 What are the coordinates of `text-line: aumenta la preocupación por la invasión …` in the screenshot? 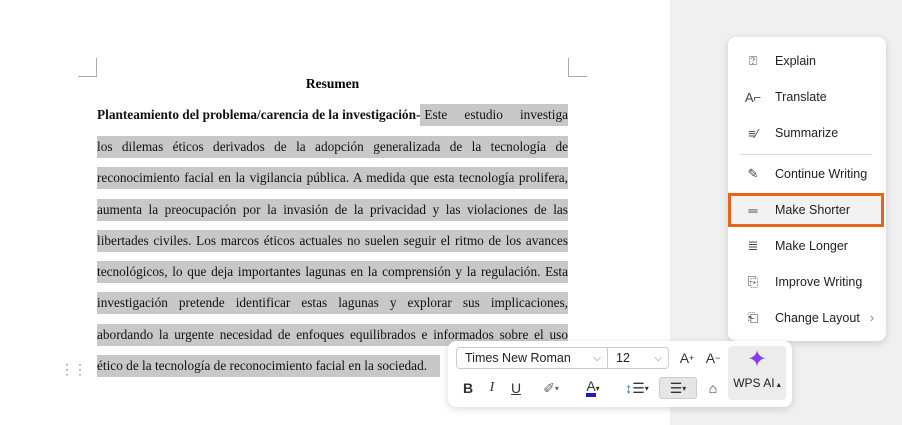 It's located at (332, 210).